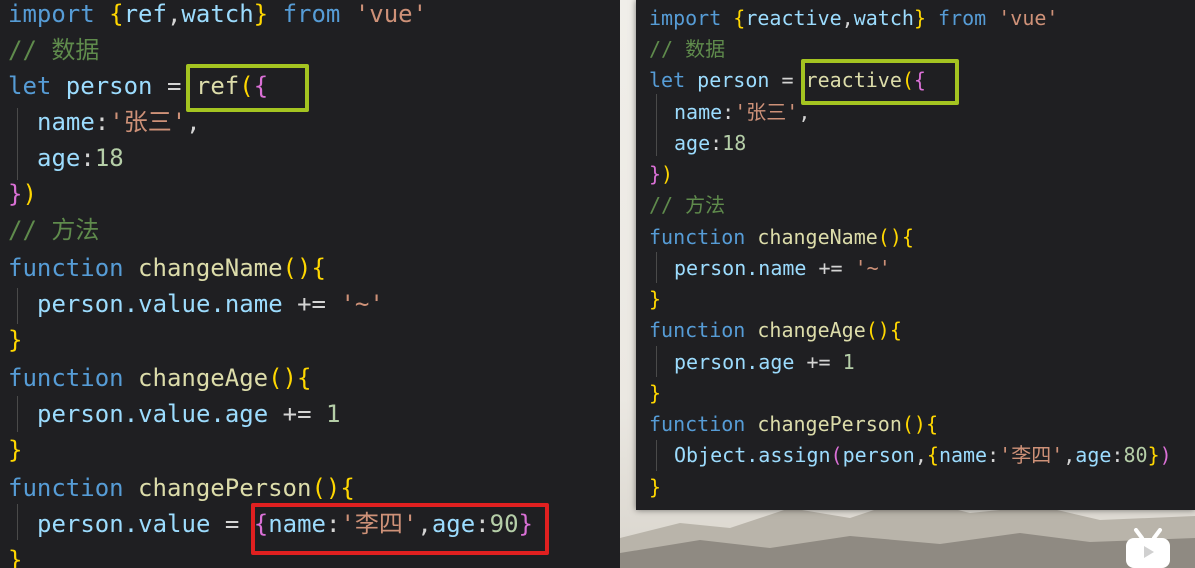  I want to click on bilibili-tv-icon, so click(1148, 548).